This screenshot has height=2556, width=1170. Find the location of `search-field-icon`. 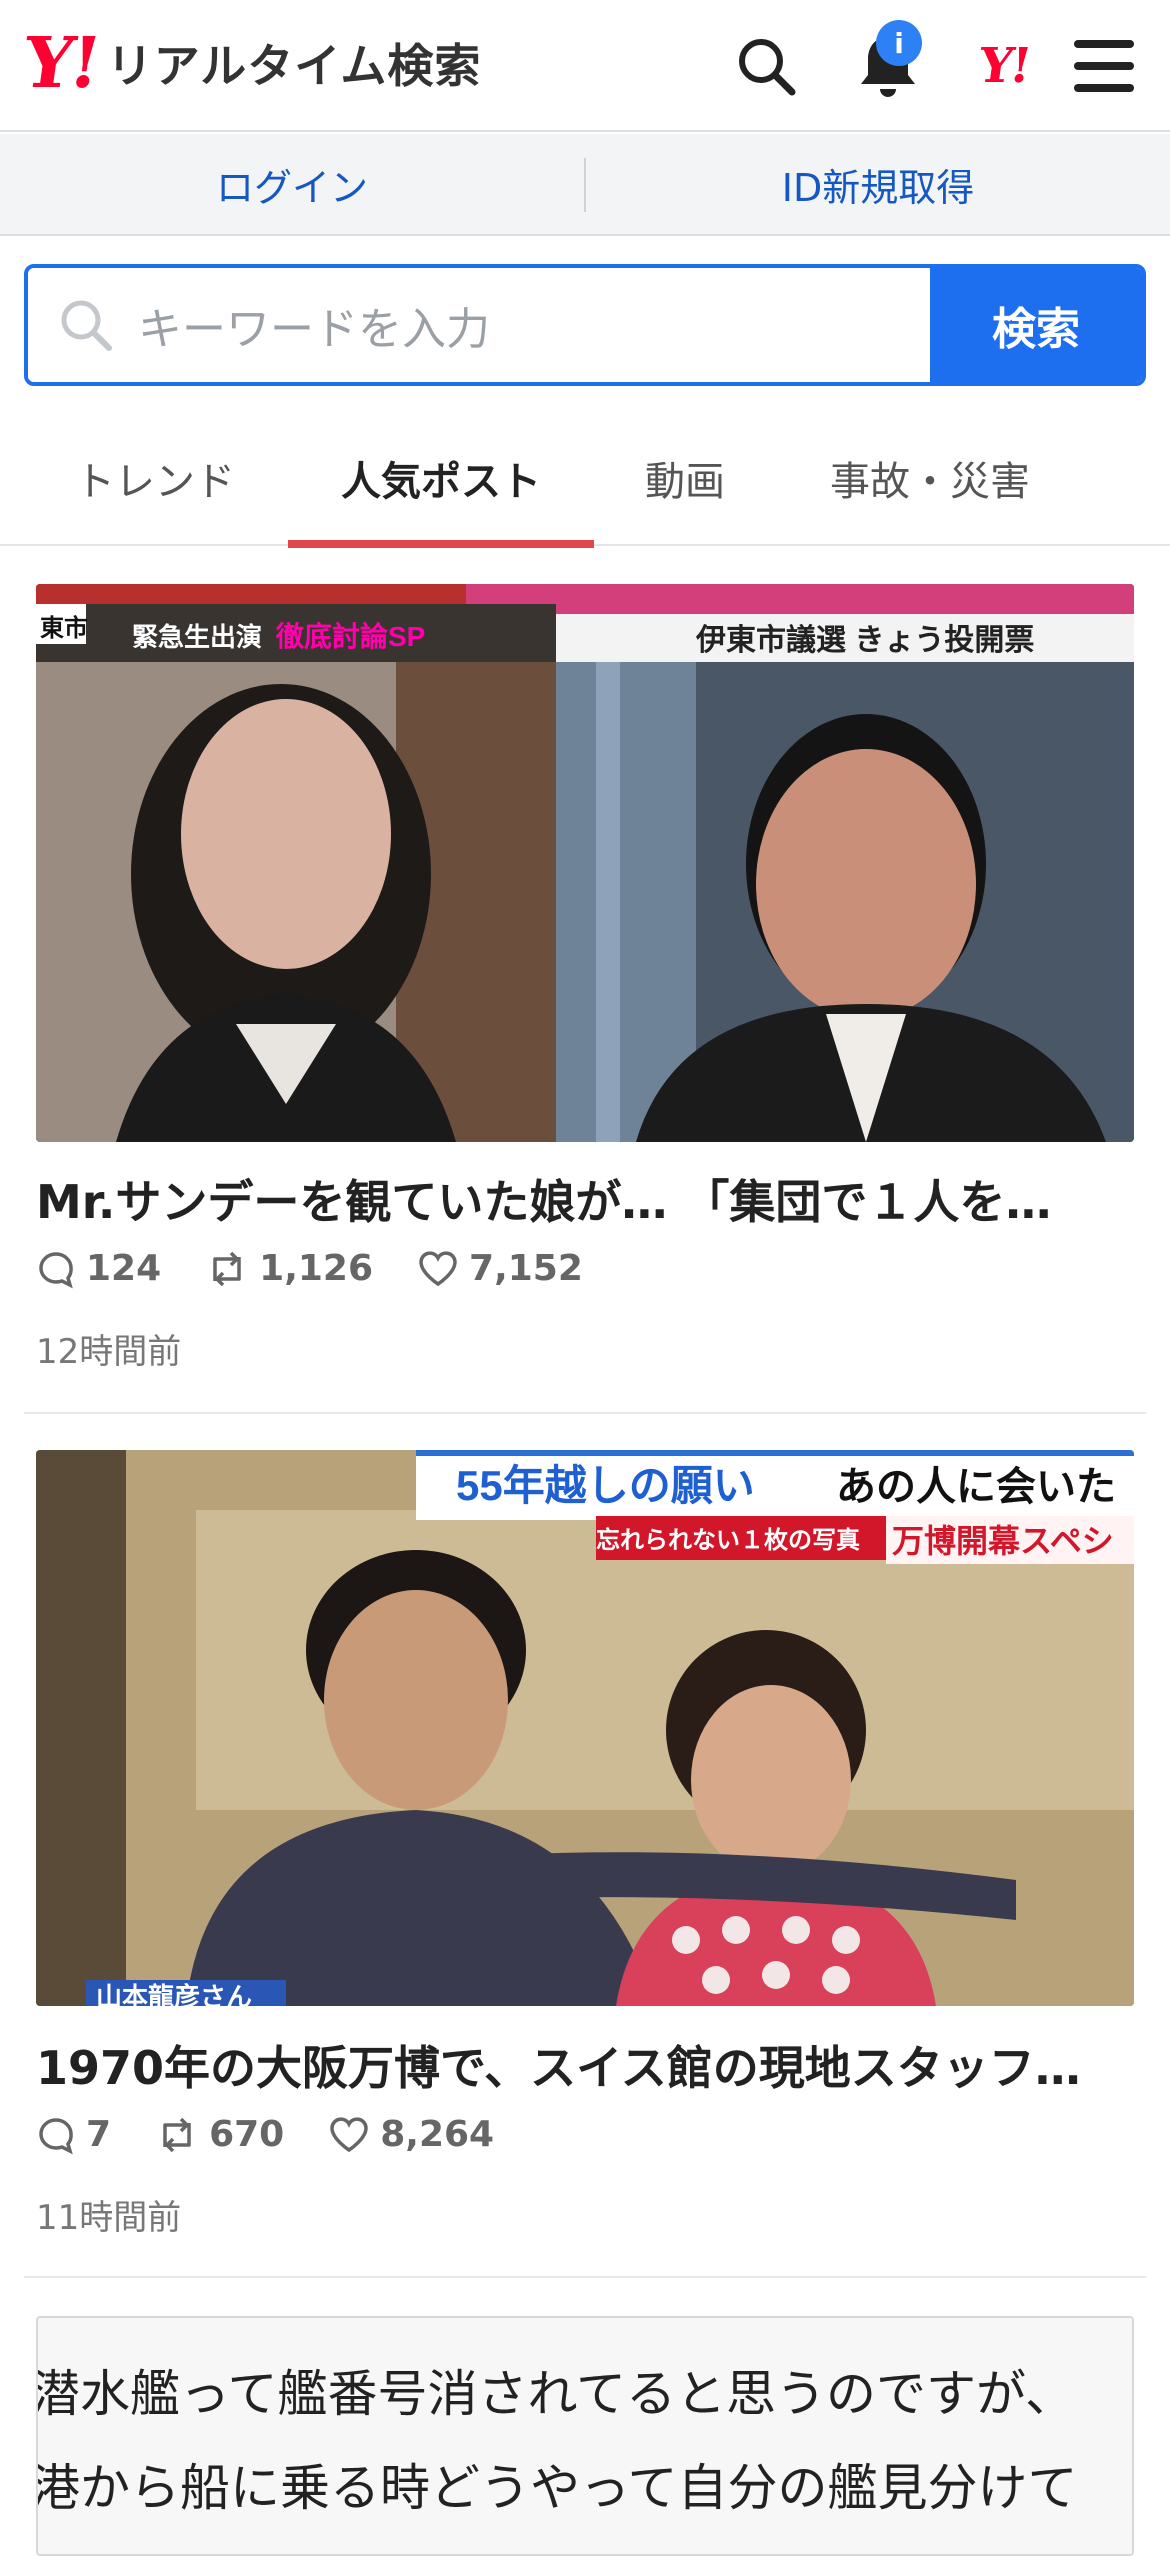

search-field-icon is located at coordinates (86, 325).